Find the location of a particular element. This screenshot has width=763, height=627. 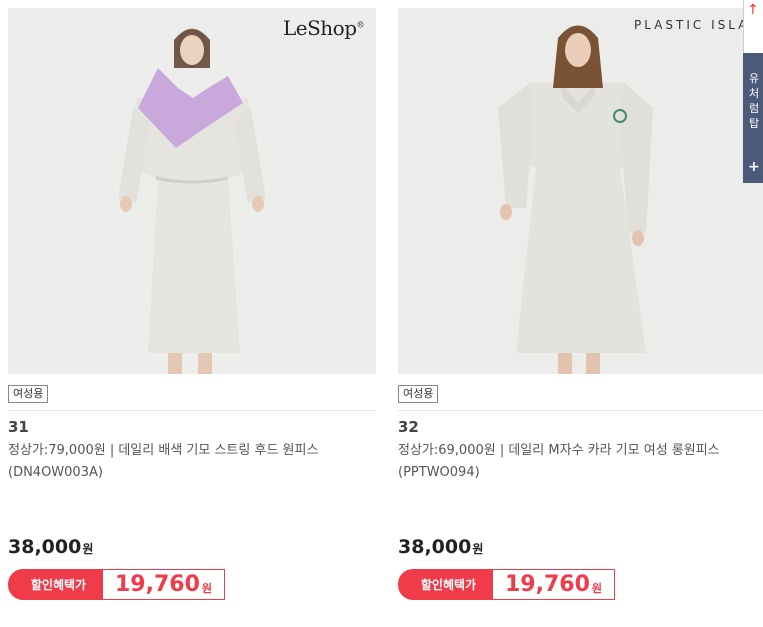

scroll-top-button: ↑ is located at coordinates (753, 26).